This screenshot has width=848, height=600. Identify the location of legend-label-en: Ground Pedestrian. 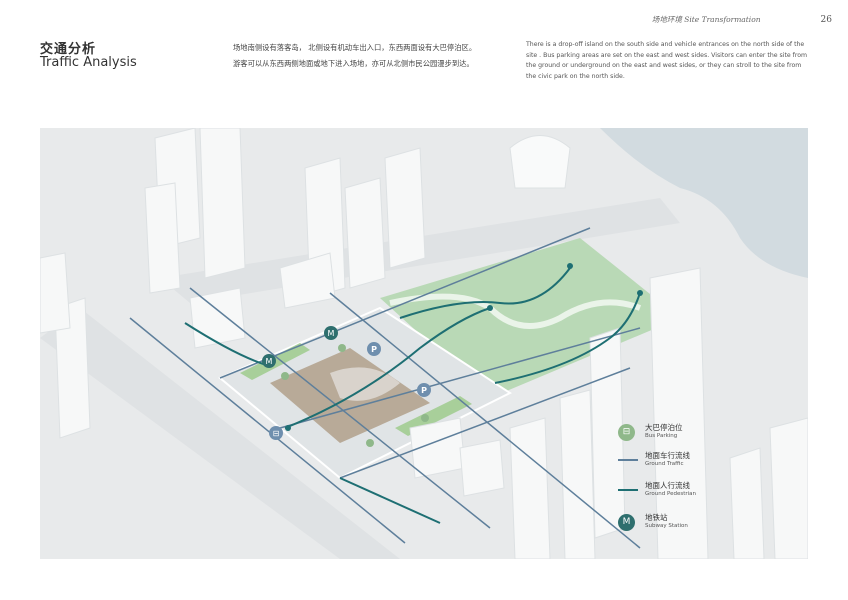
(671, 494).